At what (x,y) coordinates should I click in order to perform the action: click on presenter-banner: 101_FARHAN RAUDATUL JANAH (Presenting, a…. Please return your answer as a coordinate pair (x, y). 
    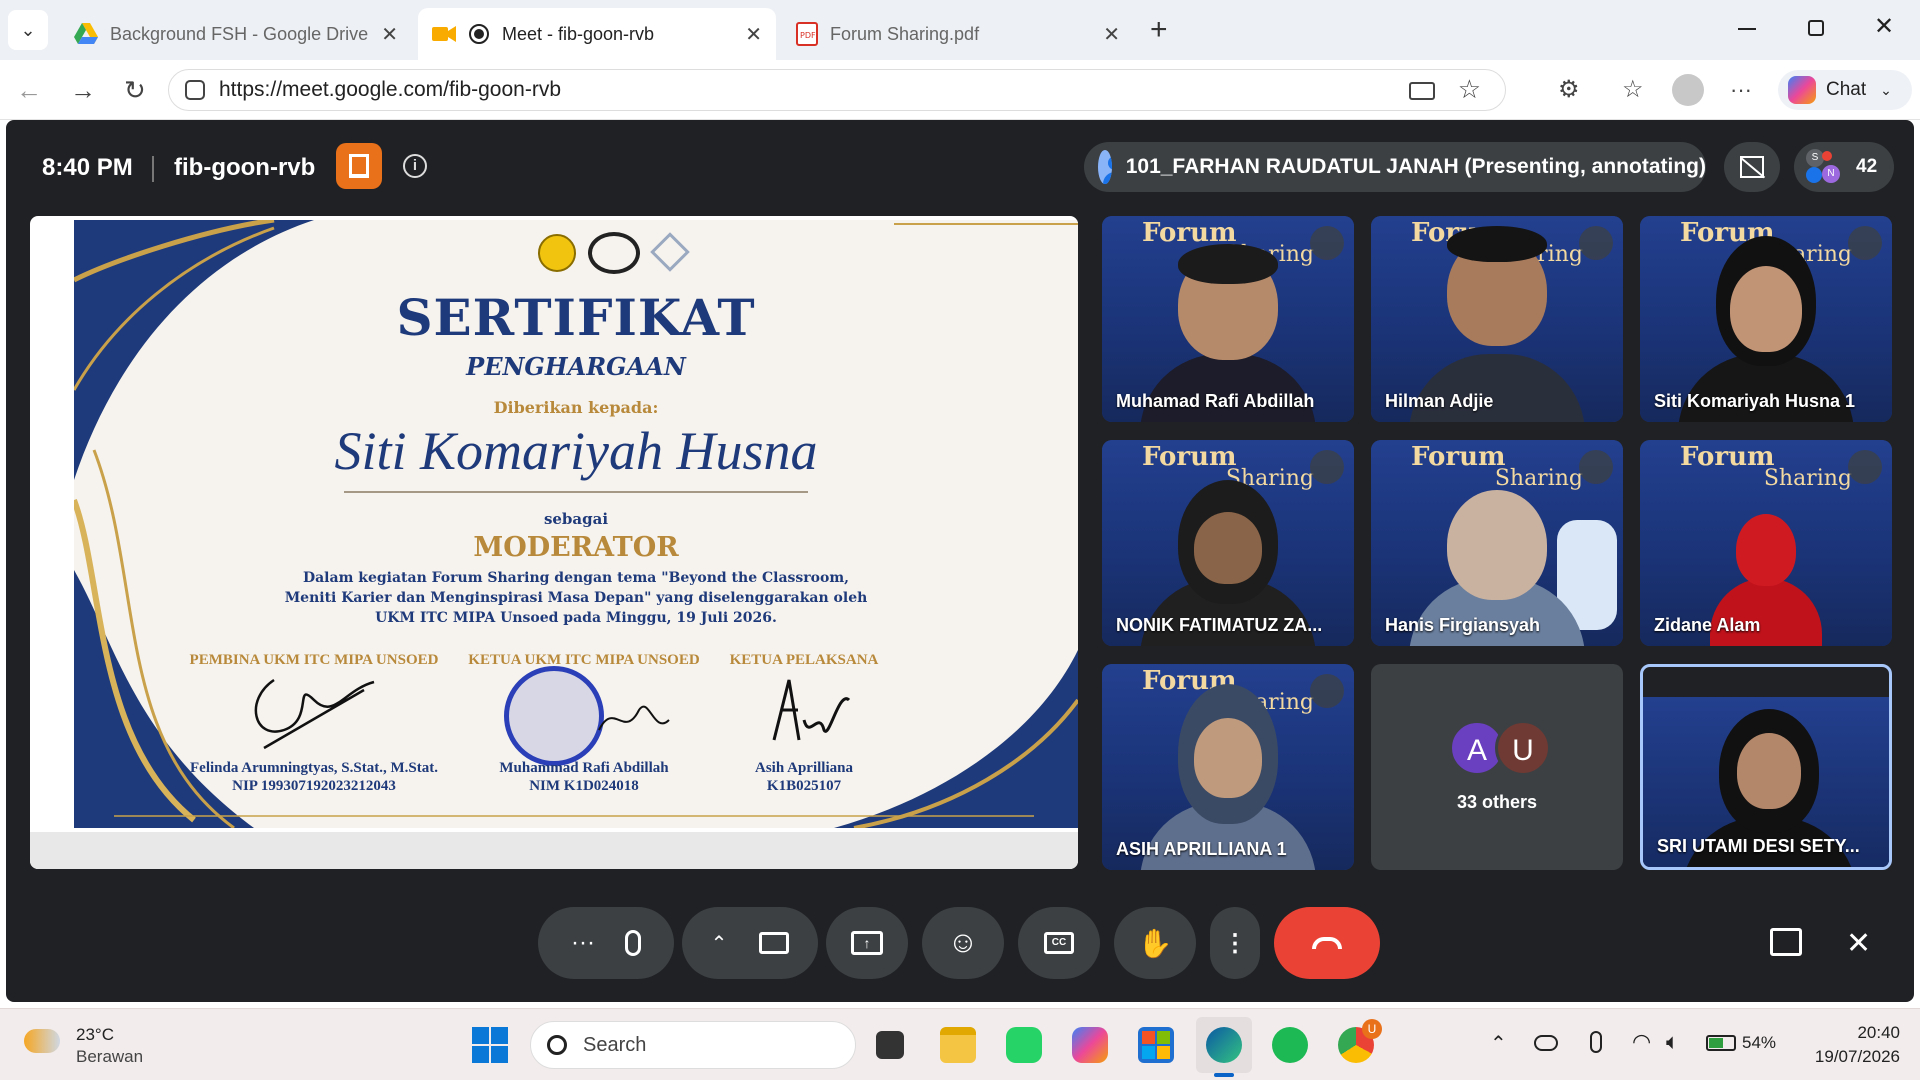
    Looking at the image, I should click on (1395, 167).